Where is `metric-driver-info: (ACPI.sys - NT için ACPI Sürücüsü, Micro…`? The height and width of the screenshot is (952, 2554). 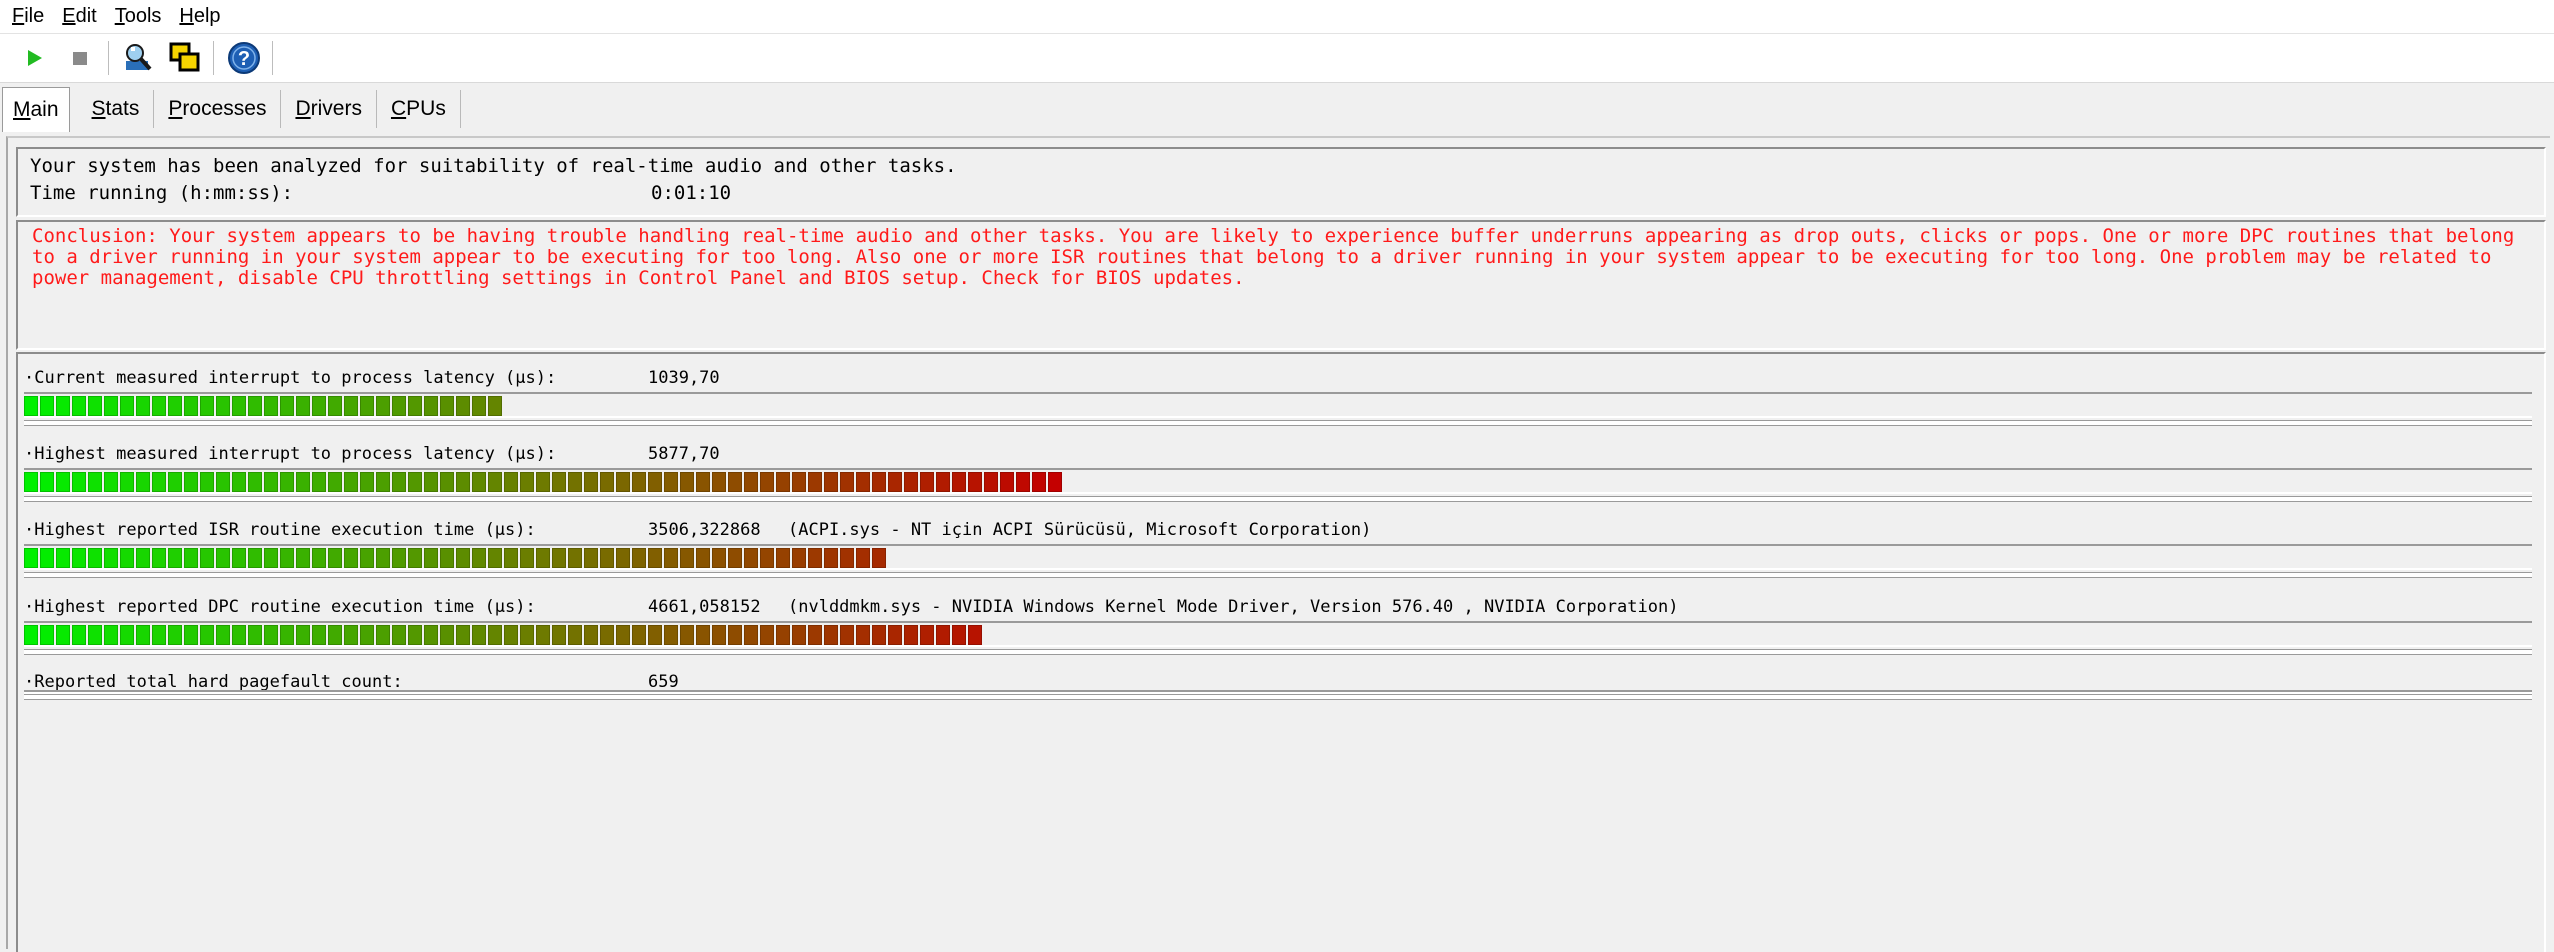
metric-driver-info: (ACPI.sys - NT için ACPI Sürücüsü, Micro… is located at coordinates (1080, 530).